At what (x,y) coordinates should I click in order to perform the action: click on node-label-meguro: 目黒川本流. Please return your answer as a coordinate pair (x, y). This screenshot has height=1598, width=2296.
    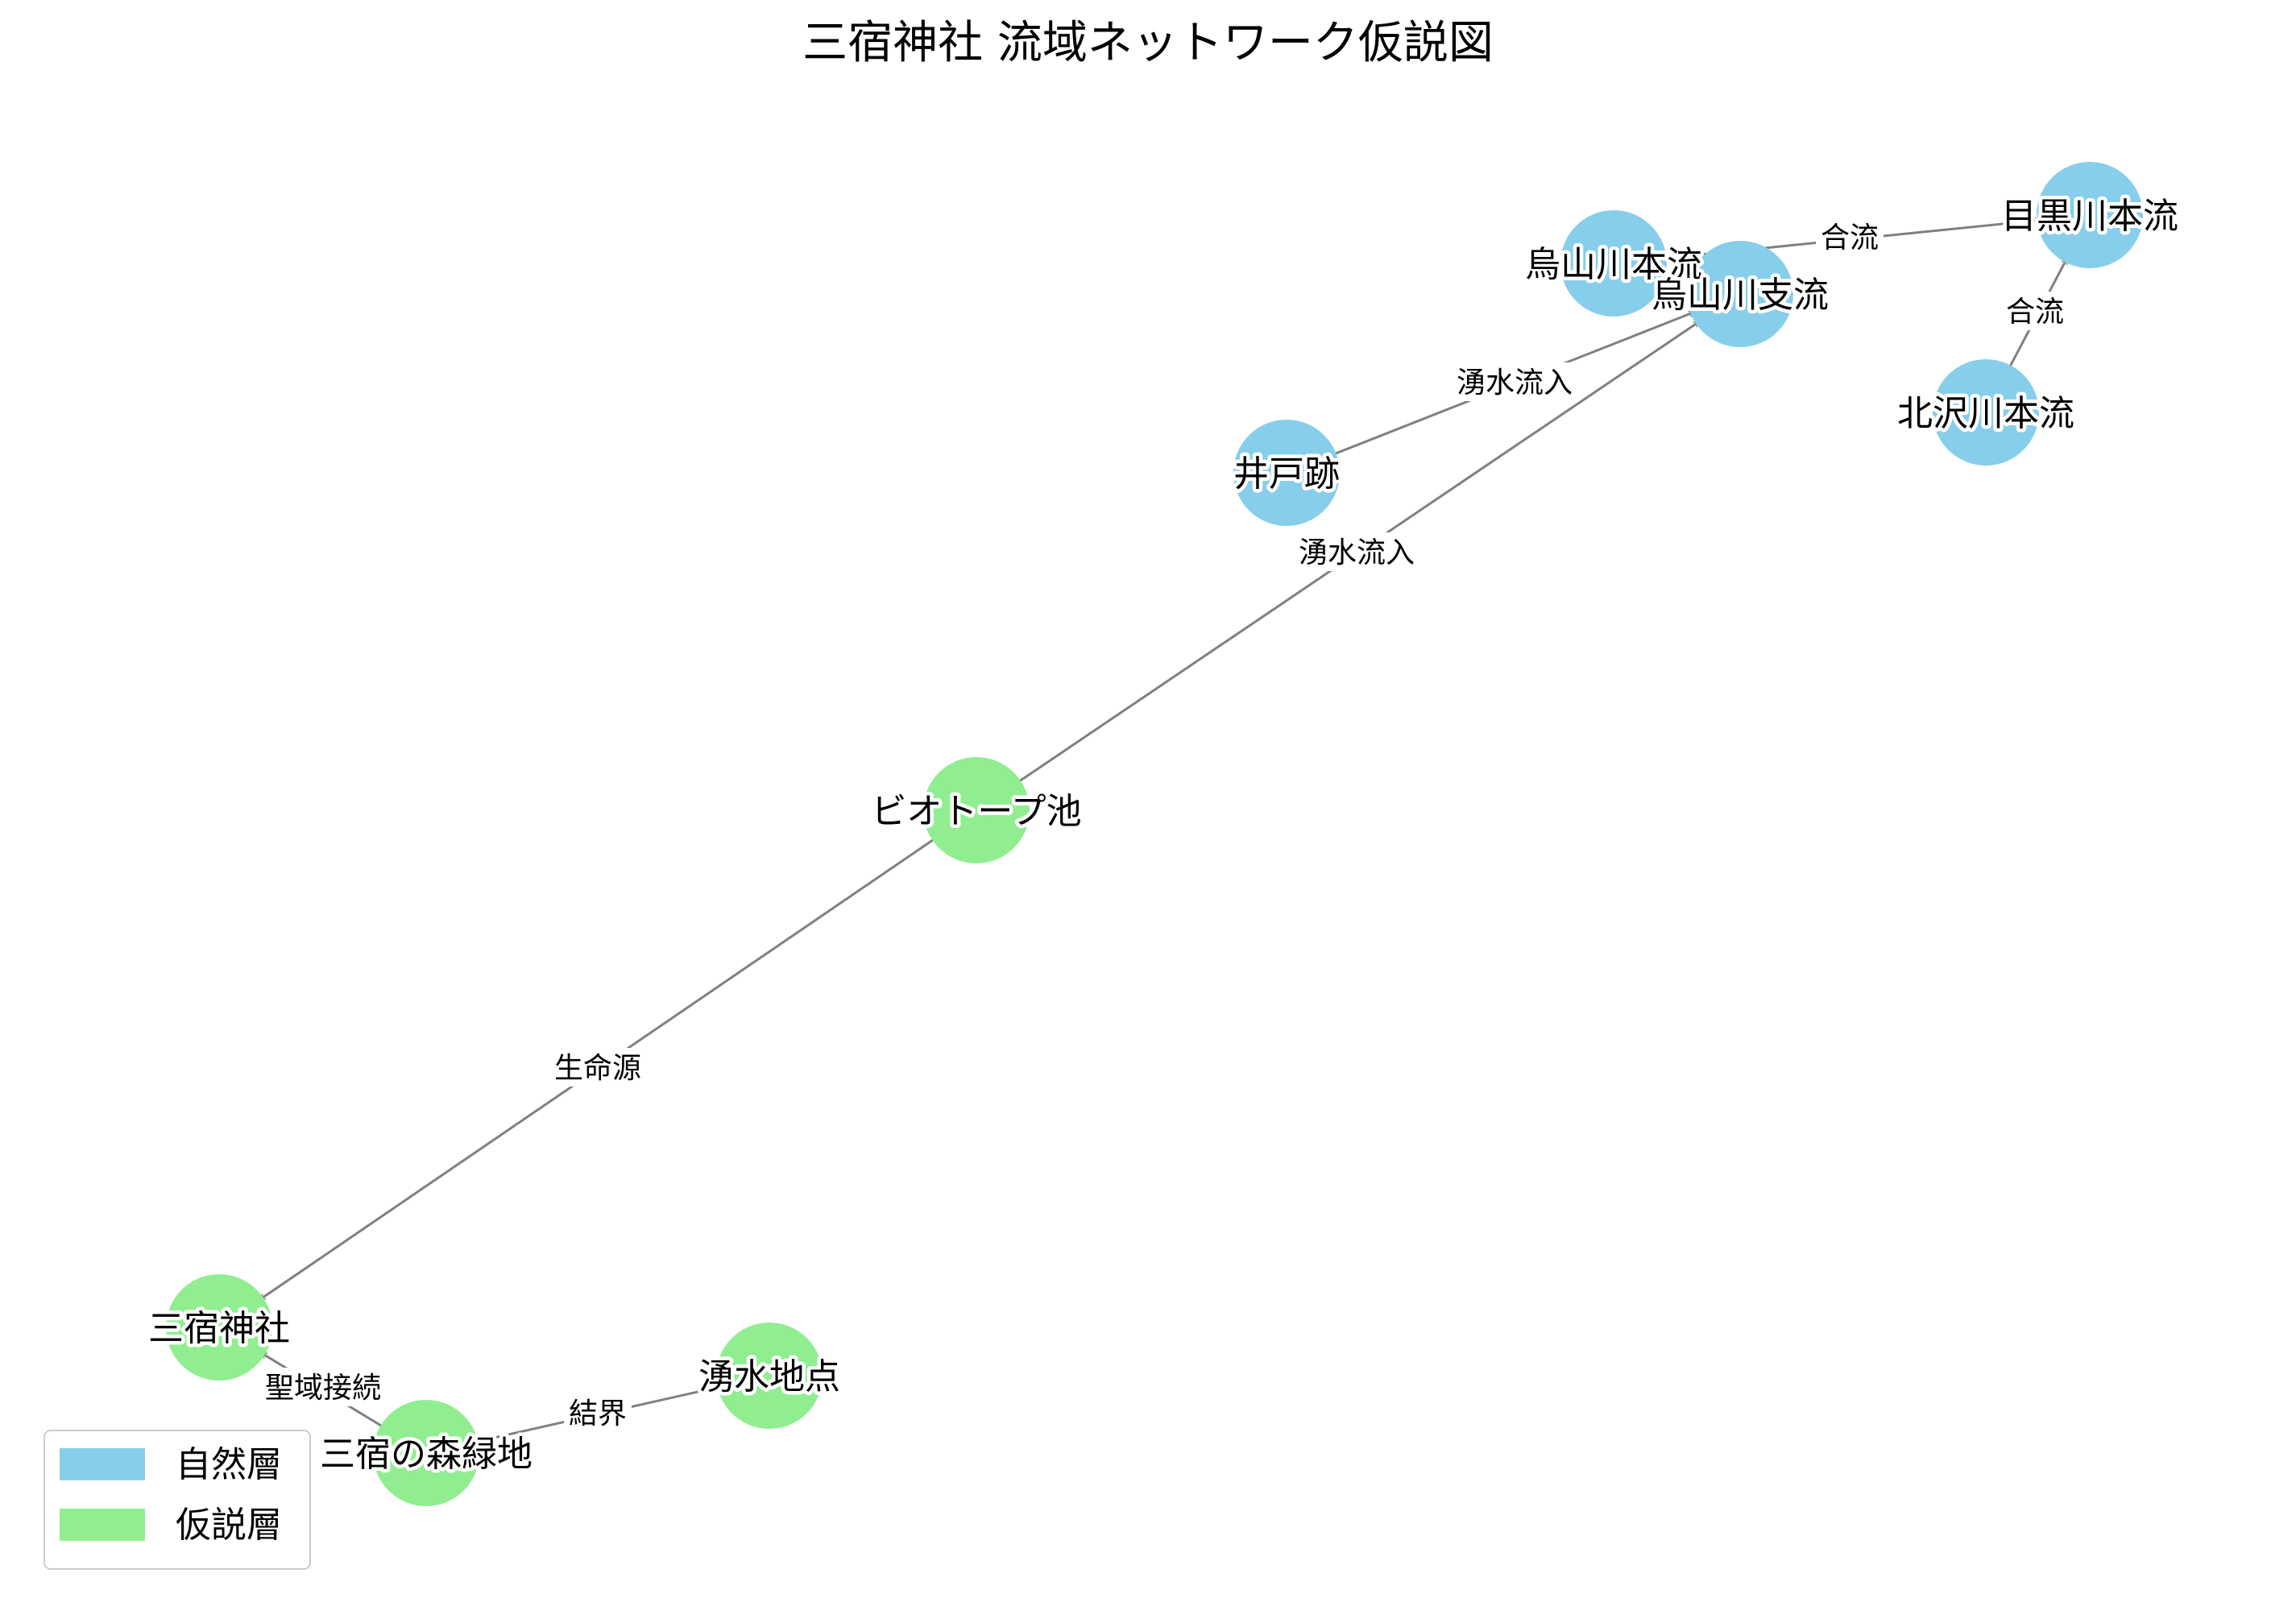
    Looking at the image, I should click on (2089, 216).